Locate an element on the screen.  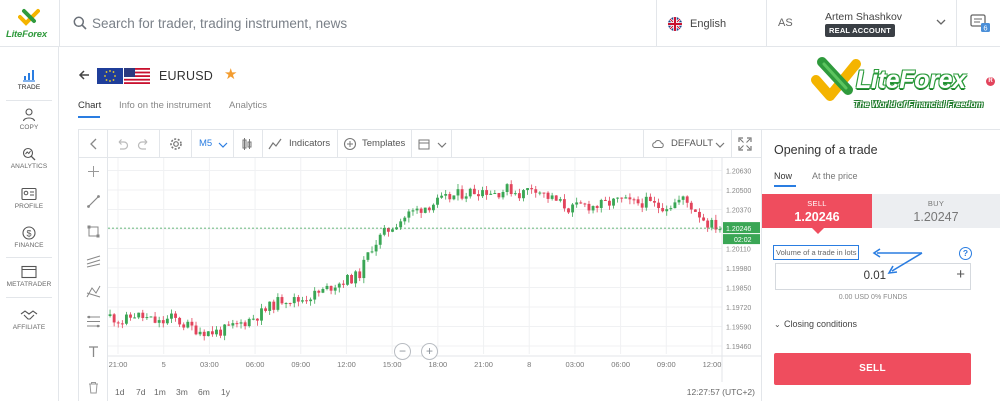
templates-icon is located at coordinates (350, 144).